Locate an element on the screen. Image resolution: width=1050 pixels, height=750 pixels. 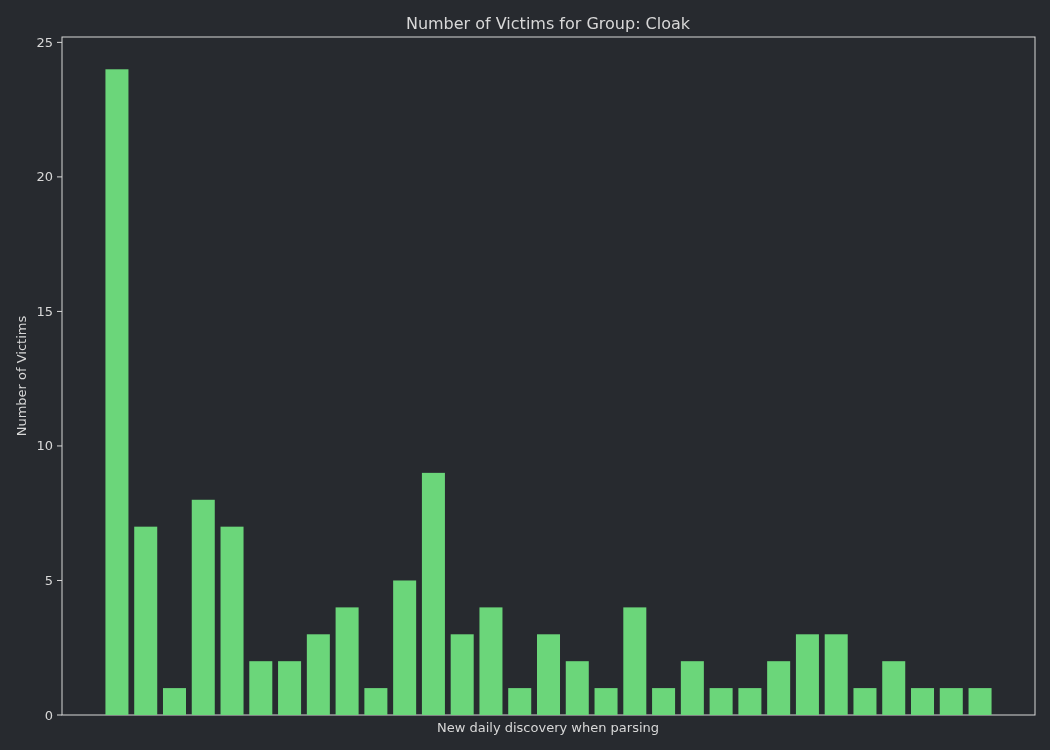
y-tick-label: 10 is located at coordinates (44, 446).